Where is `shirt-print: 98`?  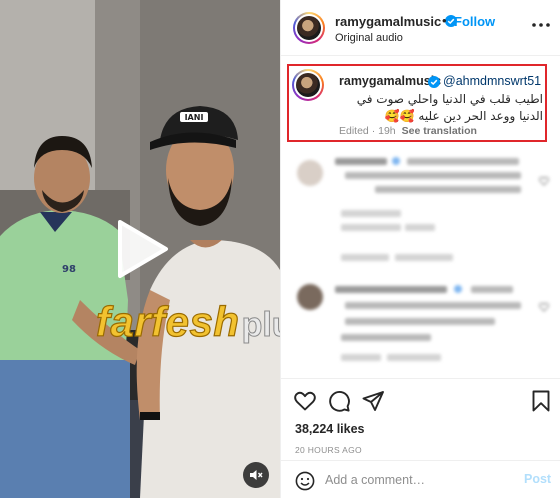 shirt-print: 98 is located at coordinates (69, 269).